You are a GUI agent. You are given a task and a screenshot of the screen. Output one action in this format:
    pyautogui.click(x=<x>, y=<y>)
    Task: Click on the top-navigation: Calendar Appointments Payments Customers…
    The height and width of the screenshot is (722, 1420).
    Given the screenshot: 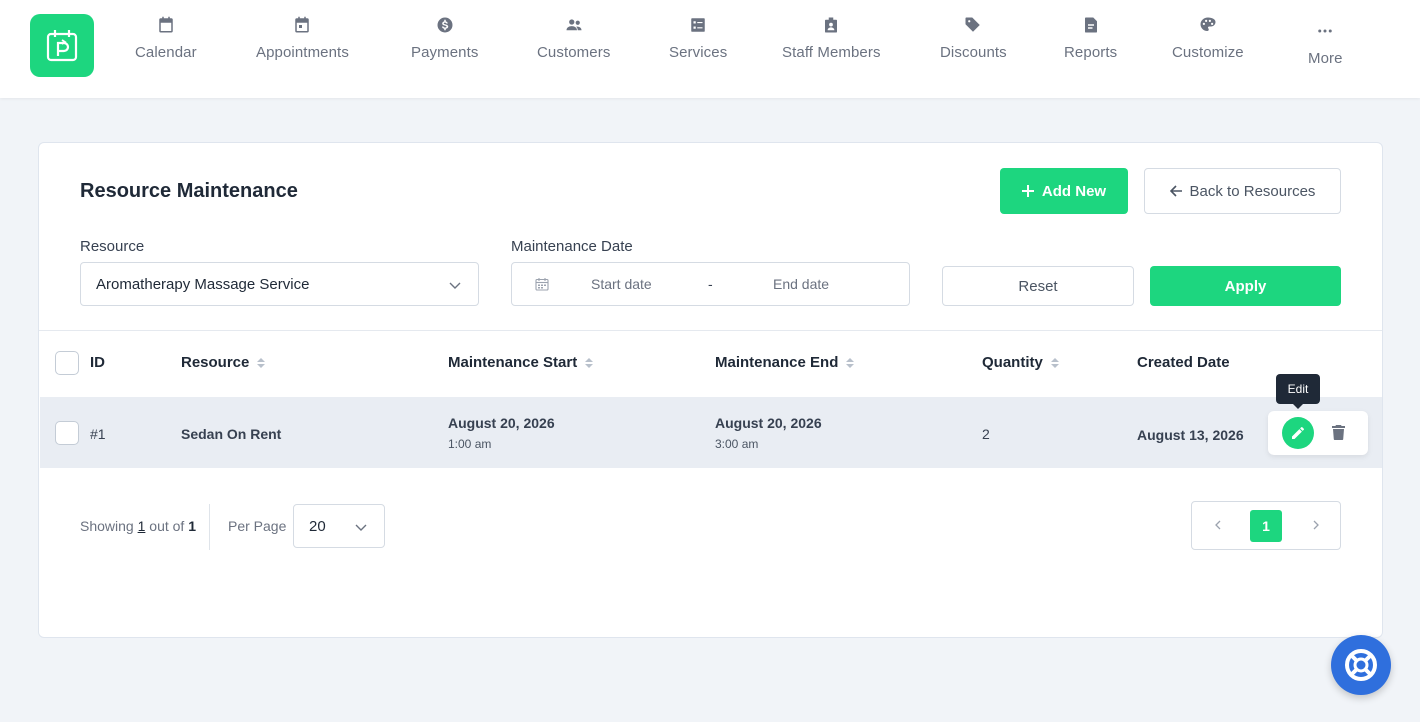 What is the action you would take?
    pyautogui.click(x=710, y=49)
    